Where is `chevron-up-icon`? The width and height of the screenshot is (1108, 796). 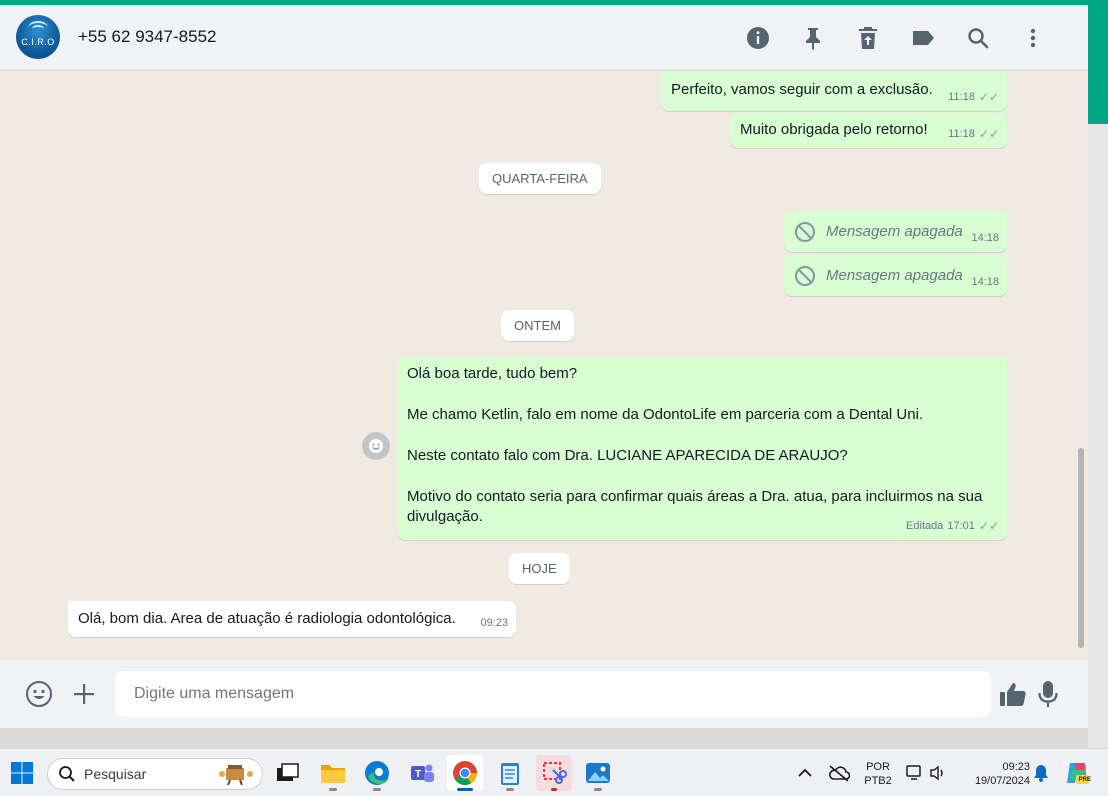 chevron-up-icon is located at coordinates (805, 773).